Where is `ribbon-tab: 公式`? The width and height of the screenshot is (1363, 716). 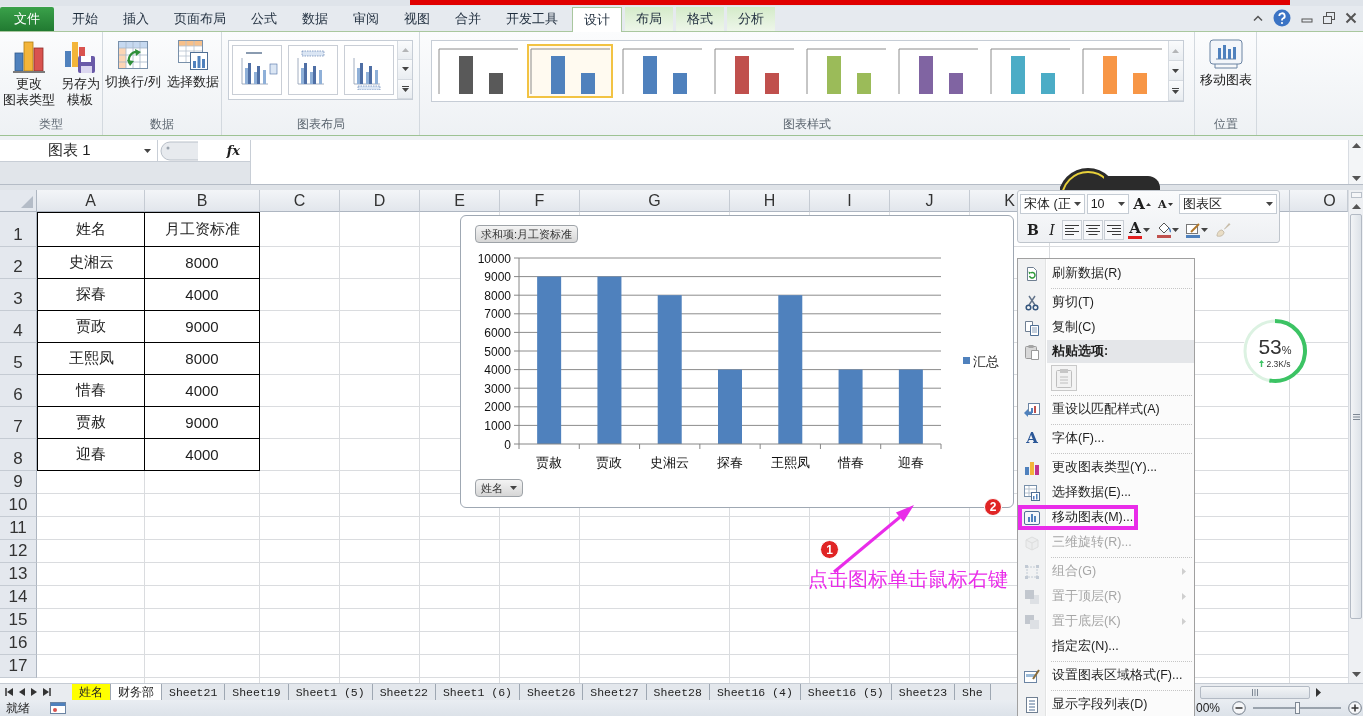 ribbon-tab: 公式 is located at coordinates (264, 19).